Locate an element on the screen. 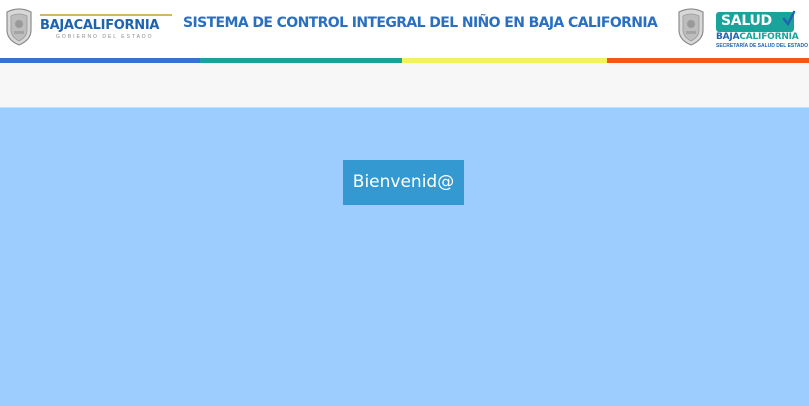 This screenshot has width=809, height=406. baja-california-logo: BAJACALIFORNIA GOBIERNO DEL ESTADO is located at coordinates (106, 27).